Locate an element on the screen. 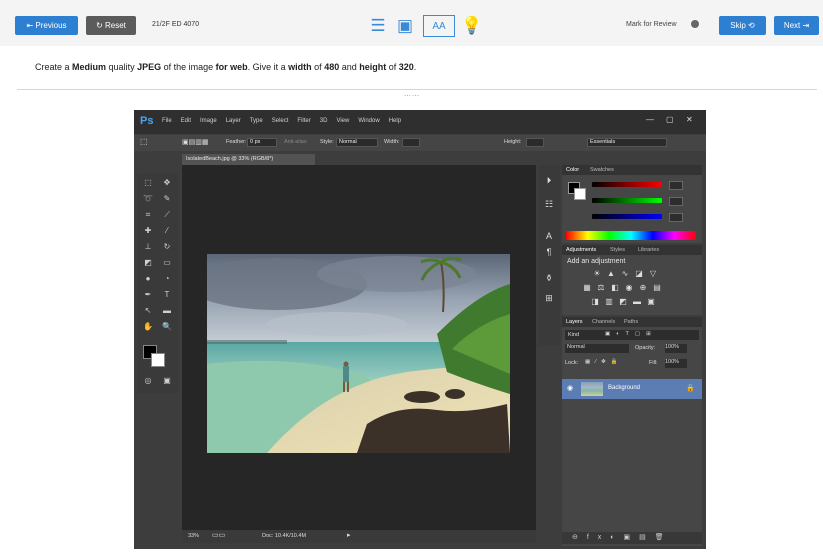 Image resolution: width=823 pixels, height=556 pixels. type-tool-icon: T is located at coordinates (167, 294).